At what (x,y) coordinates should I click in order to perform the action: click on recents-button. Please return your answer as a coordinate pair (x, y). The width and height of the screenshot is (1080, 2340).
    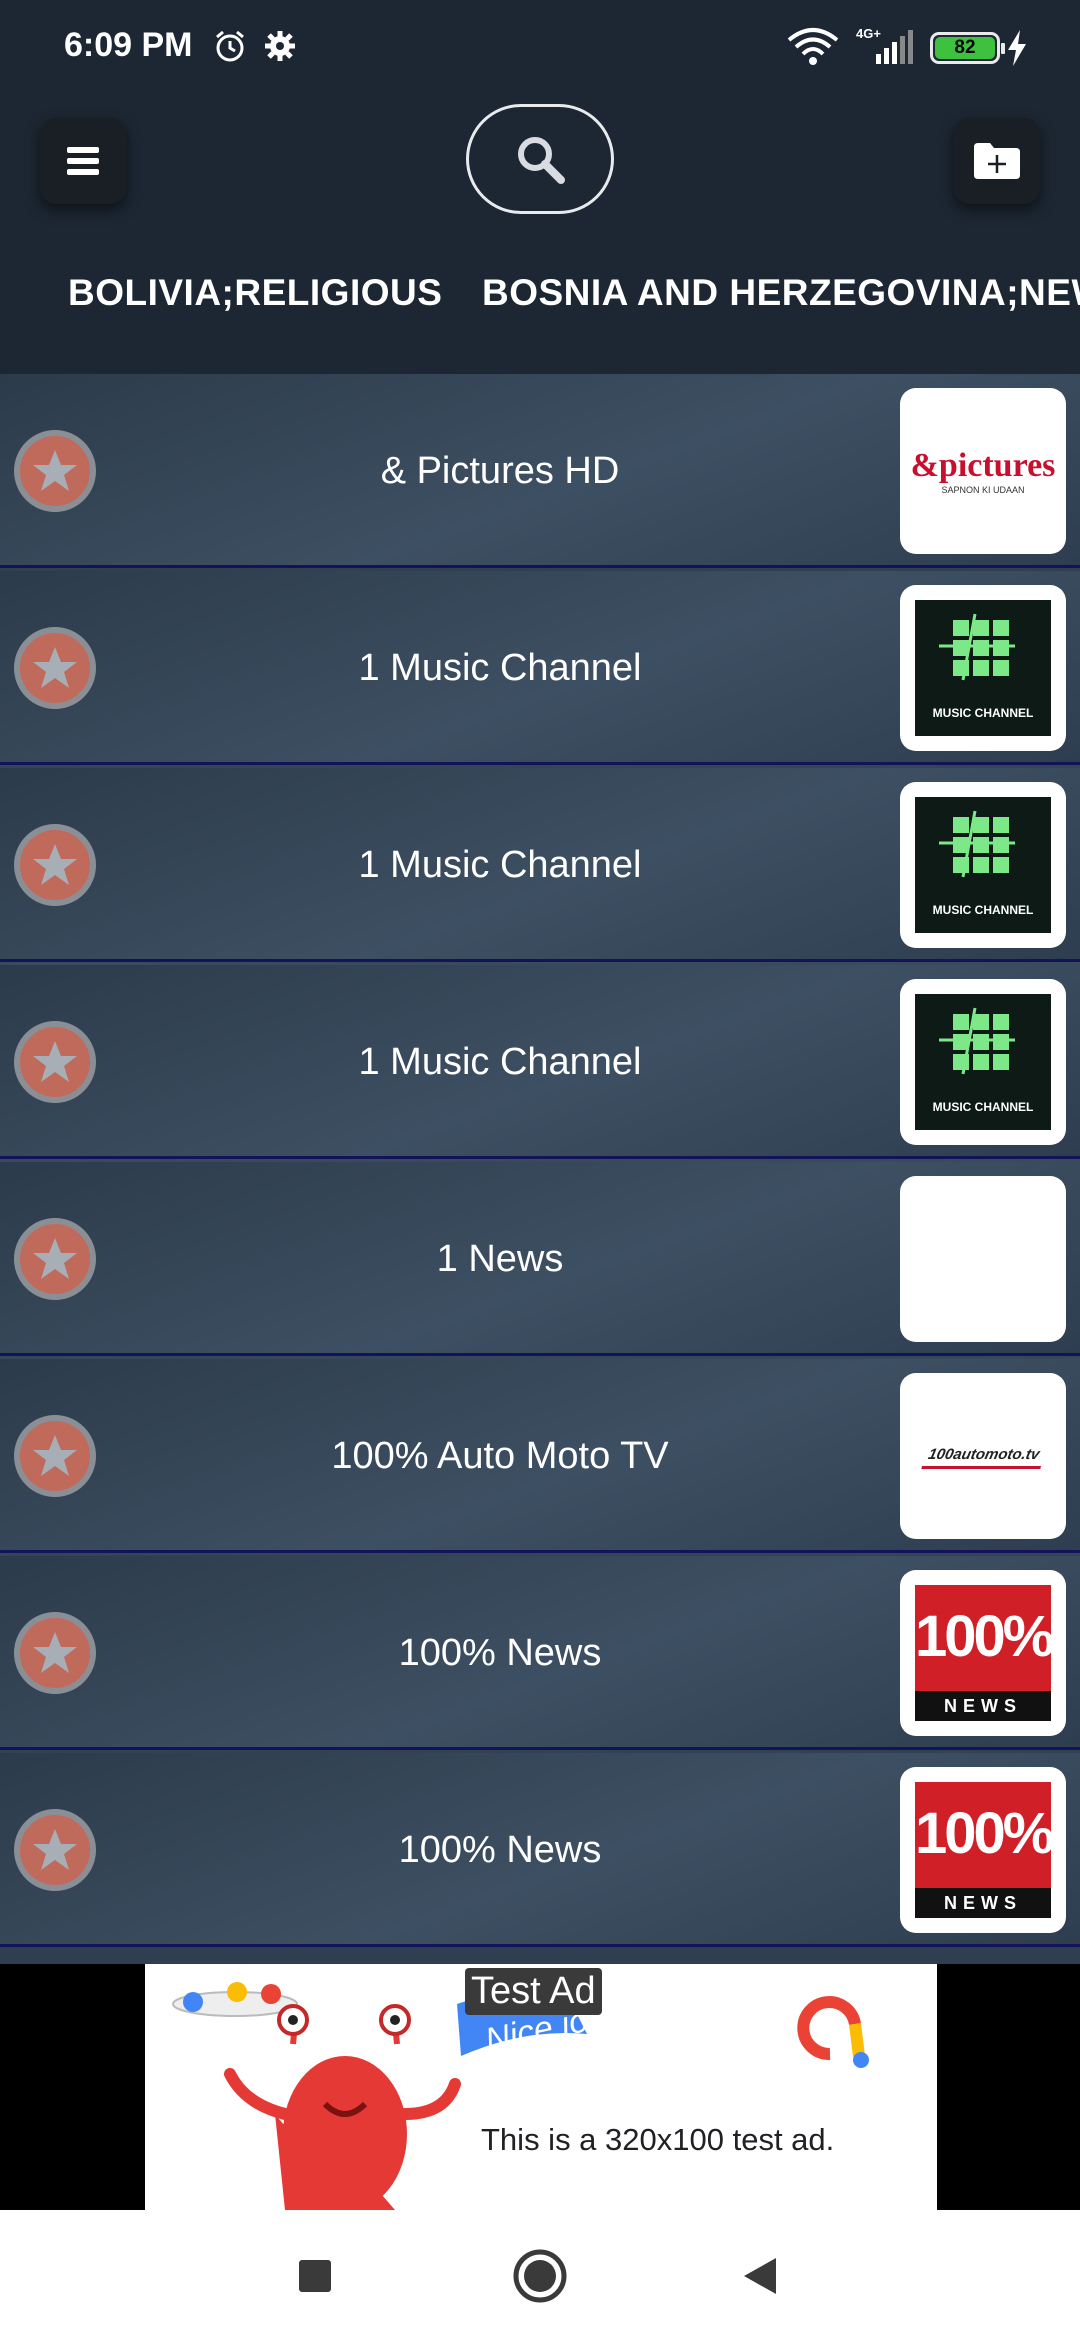
    Looking at the image, I should click on (315, 2276).